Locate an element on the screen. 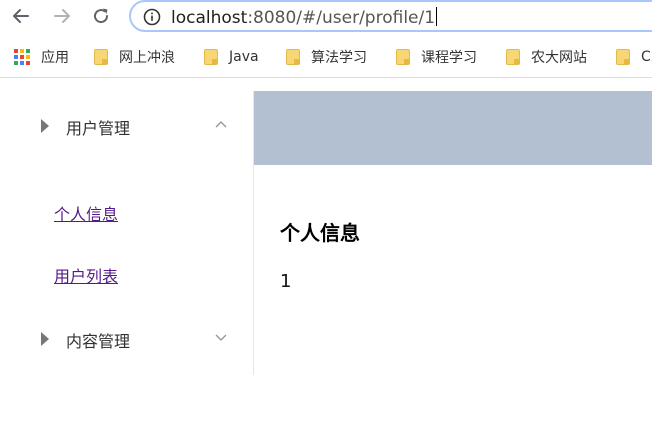  sidebar-item-user-list: 用户列表 is located at coordinates (86, 275).